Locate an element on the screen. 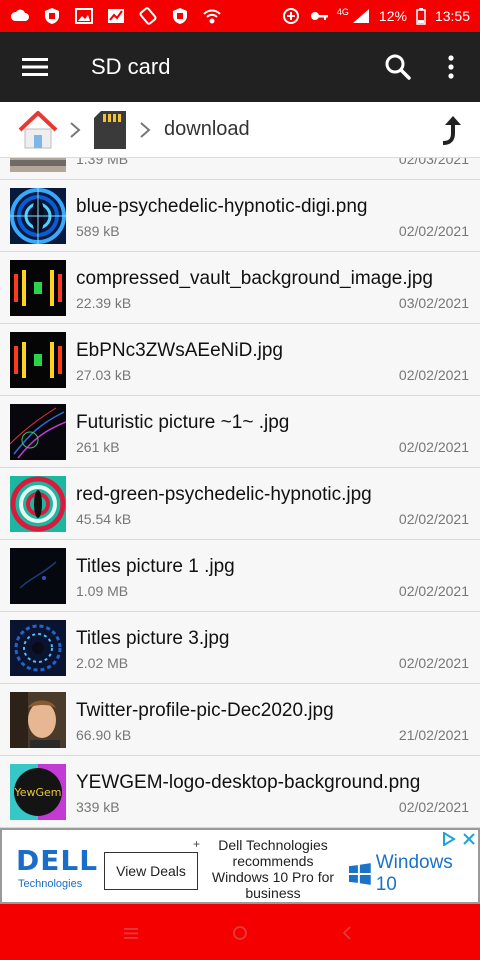 Image resolution: width=480 pixels, height=960 pixels. view-deals-button: View Deals is located at coordinates (151, 871).